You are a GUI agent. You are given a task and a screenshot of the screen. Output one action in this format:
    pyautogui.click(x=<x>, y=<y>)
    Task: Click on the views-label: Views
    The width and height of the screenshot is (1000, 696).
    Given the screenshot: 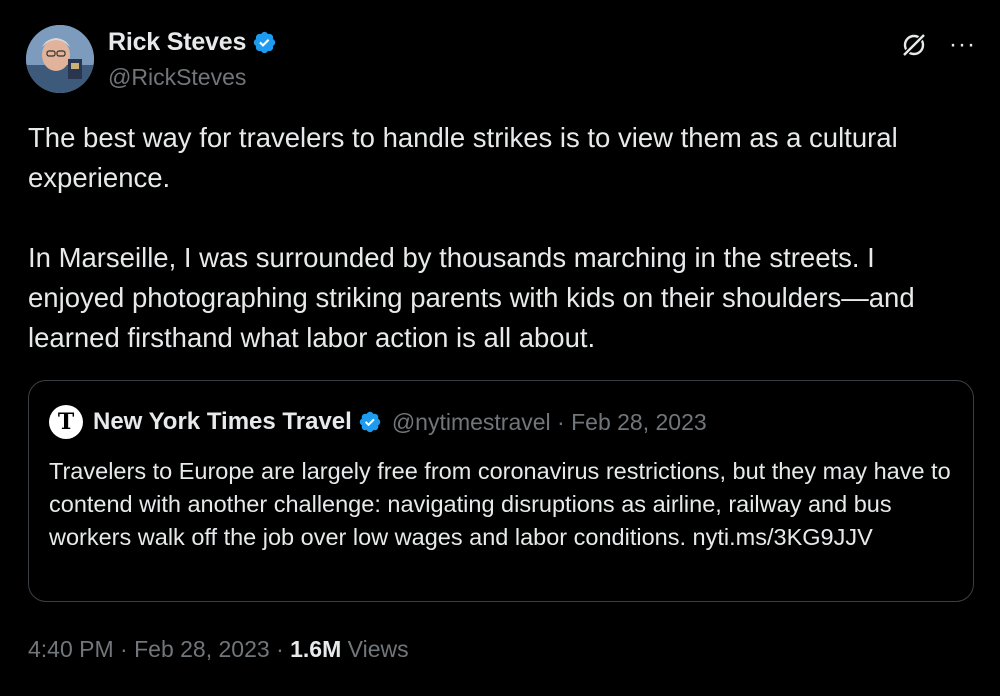 What is the action you would take?
    pyautogui.click(x=378, y=649)
    